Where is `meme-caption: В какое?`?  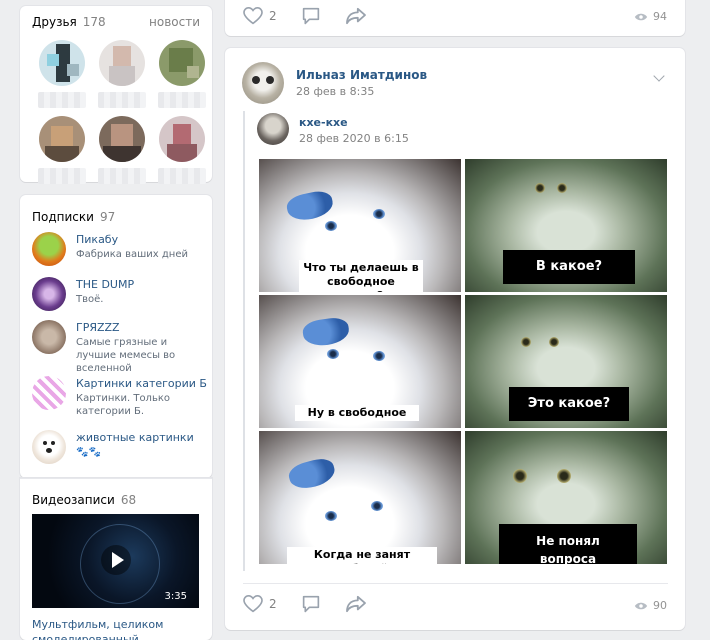 meme-caption: В какое? is located at coordinates (569, 267).